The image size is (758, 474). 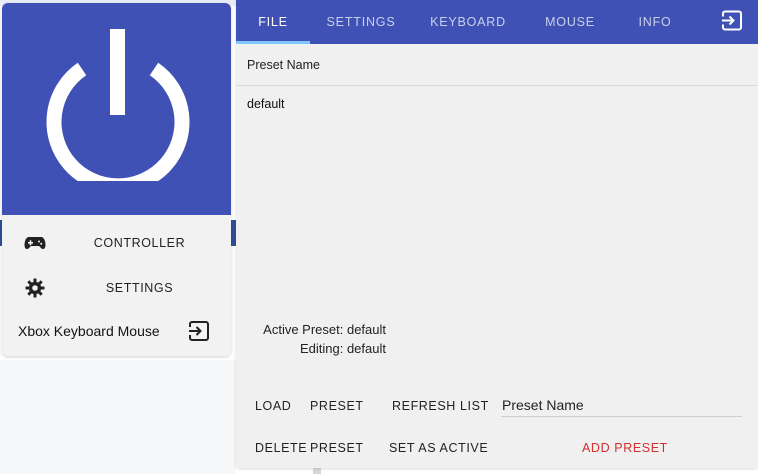 I want to click on sidebar-item-settings: SETTINGS, so click(x=116, y=288).